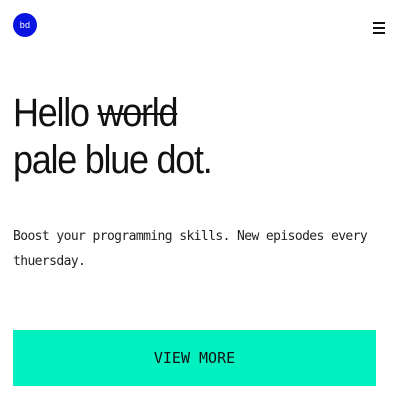 The height and width of the screenshot is (400, 400). Describe the element at coordinates (379, 33) in the screenshot. I see `menu-bar-bottom` at that location.